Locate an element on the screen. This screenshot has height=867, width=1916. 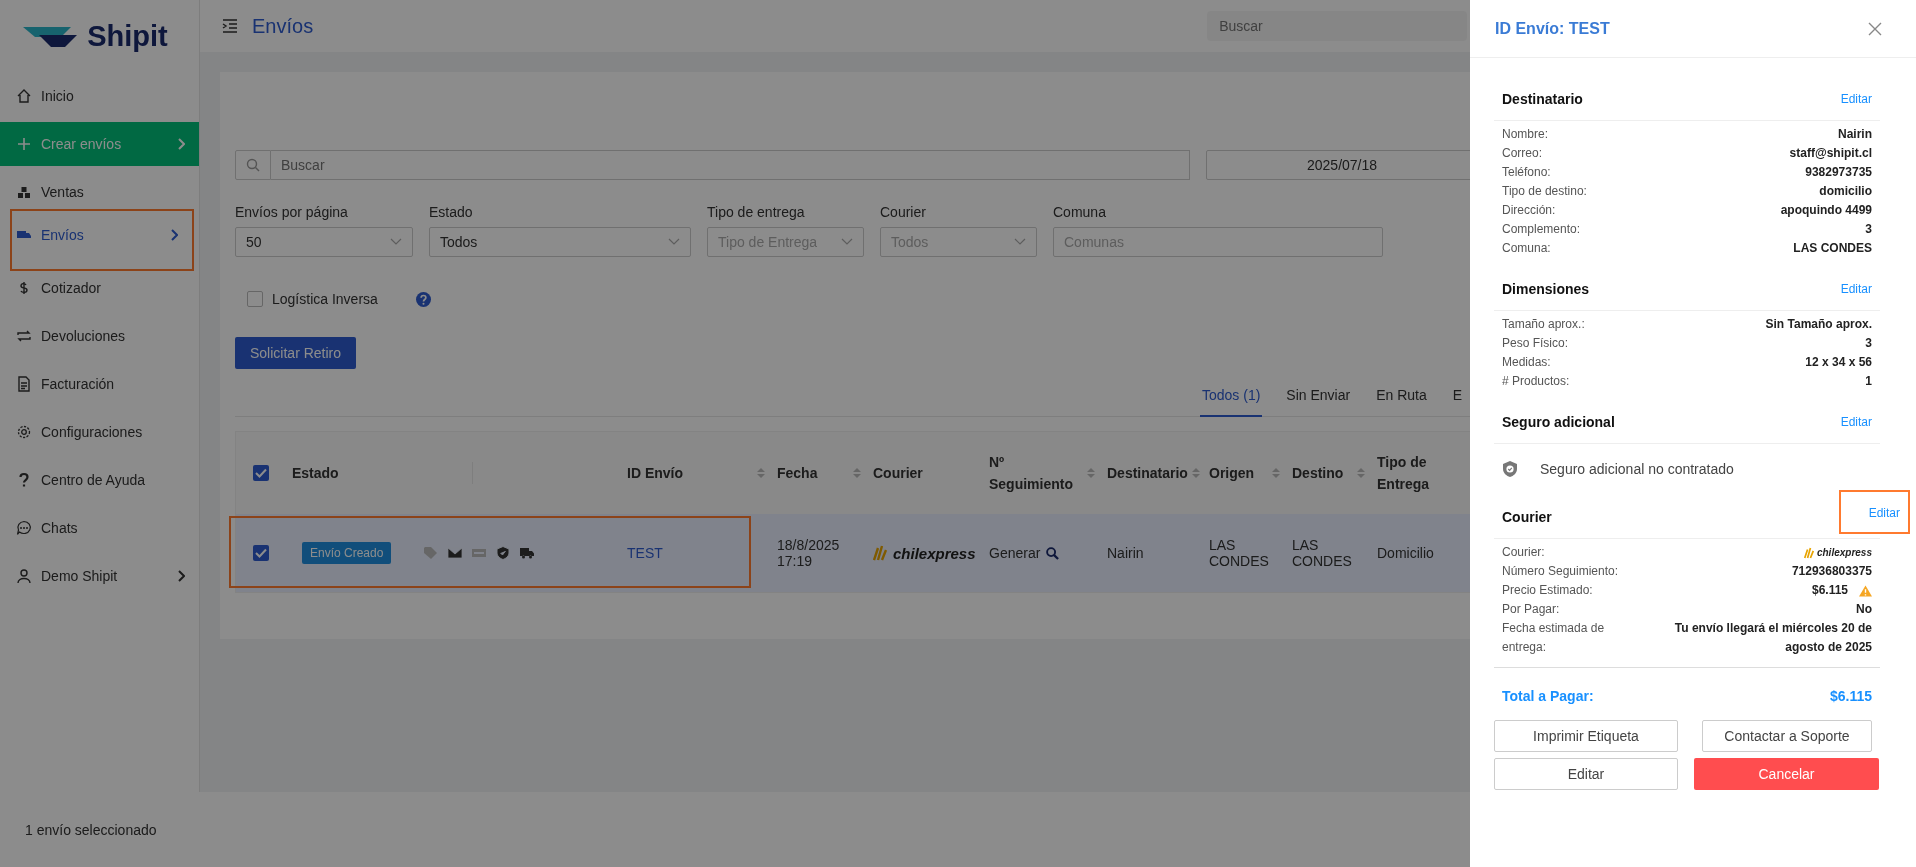
field-label: Courier: is located at coordinates (1523, 552).